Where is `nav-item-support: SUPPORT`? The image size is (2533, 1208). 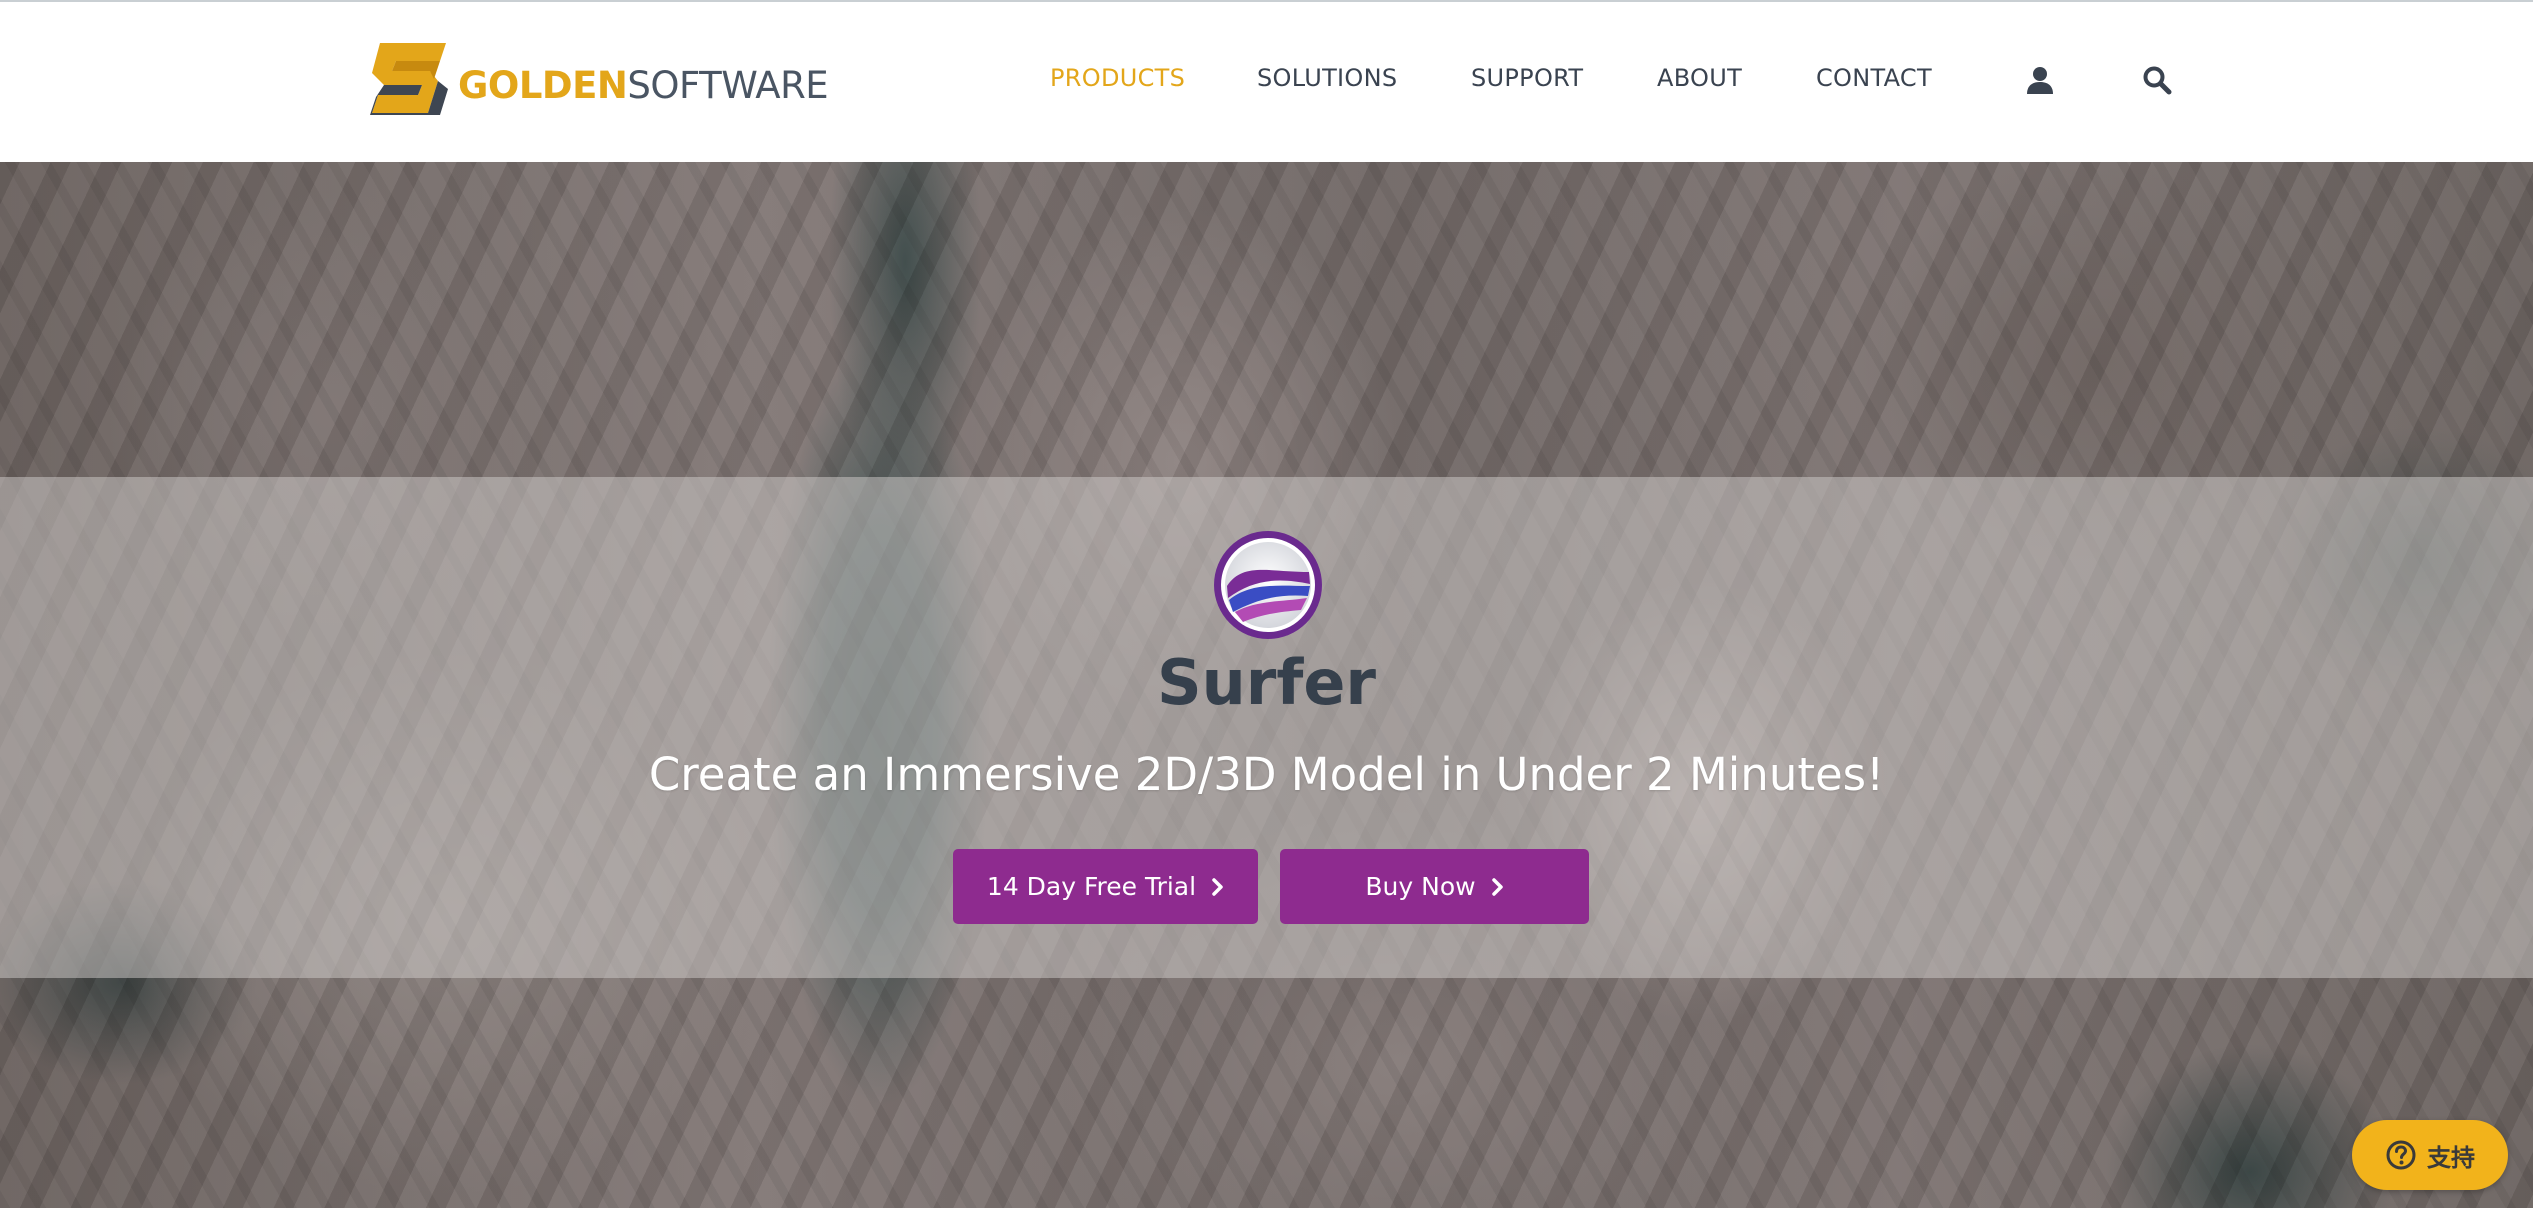
nav-item-support: SUPPORT is located at coordinates (1527, 78).